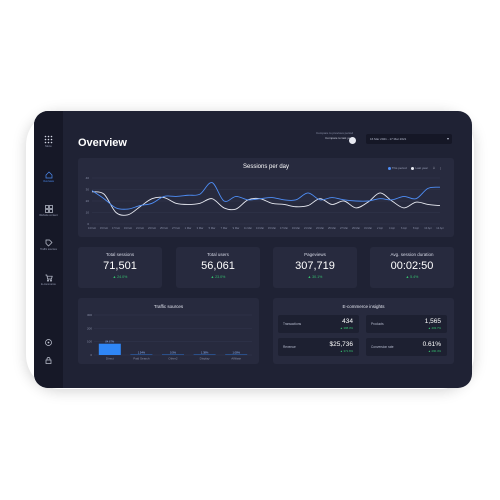 Image resolution: width=500 pixels, height=500 pixels. I want to click on sidebar-item-label: E-commerce, so click(48, 284).